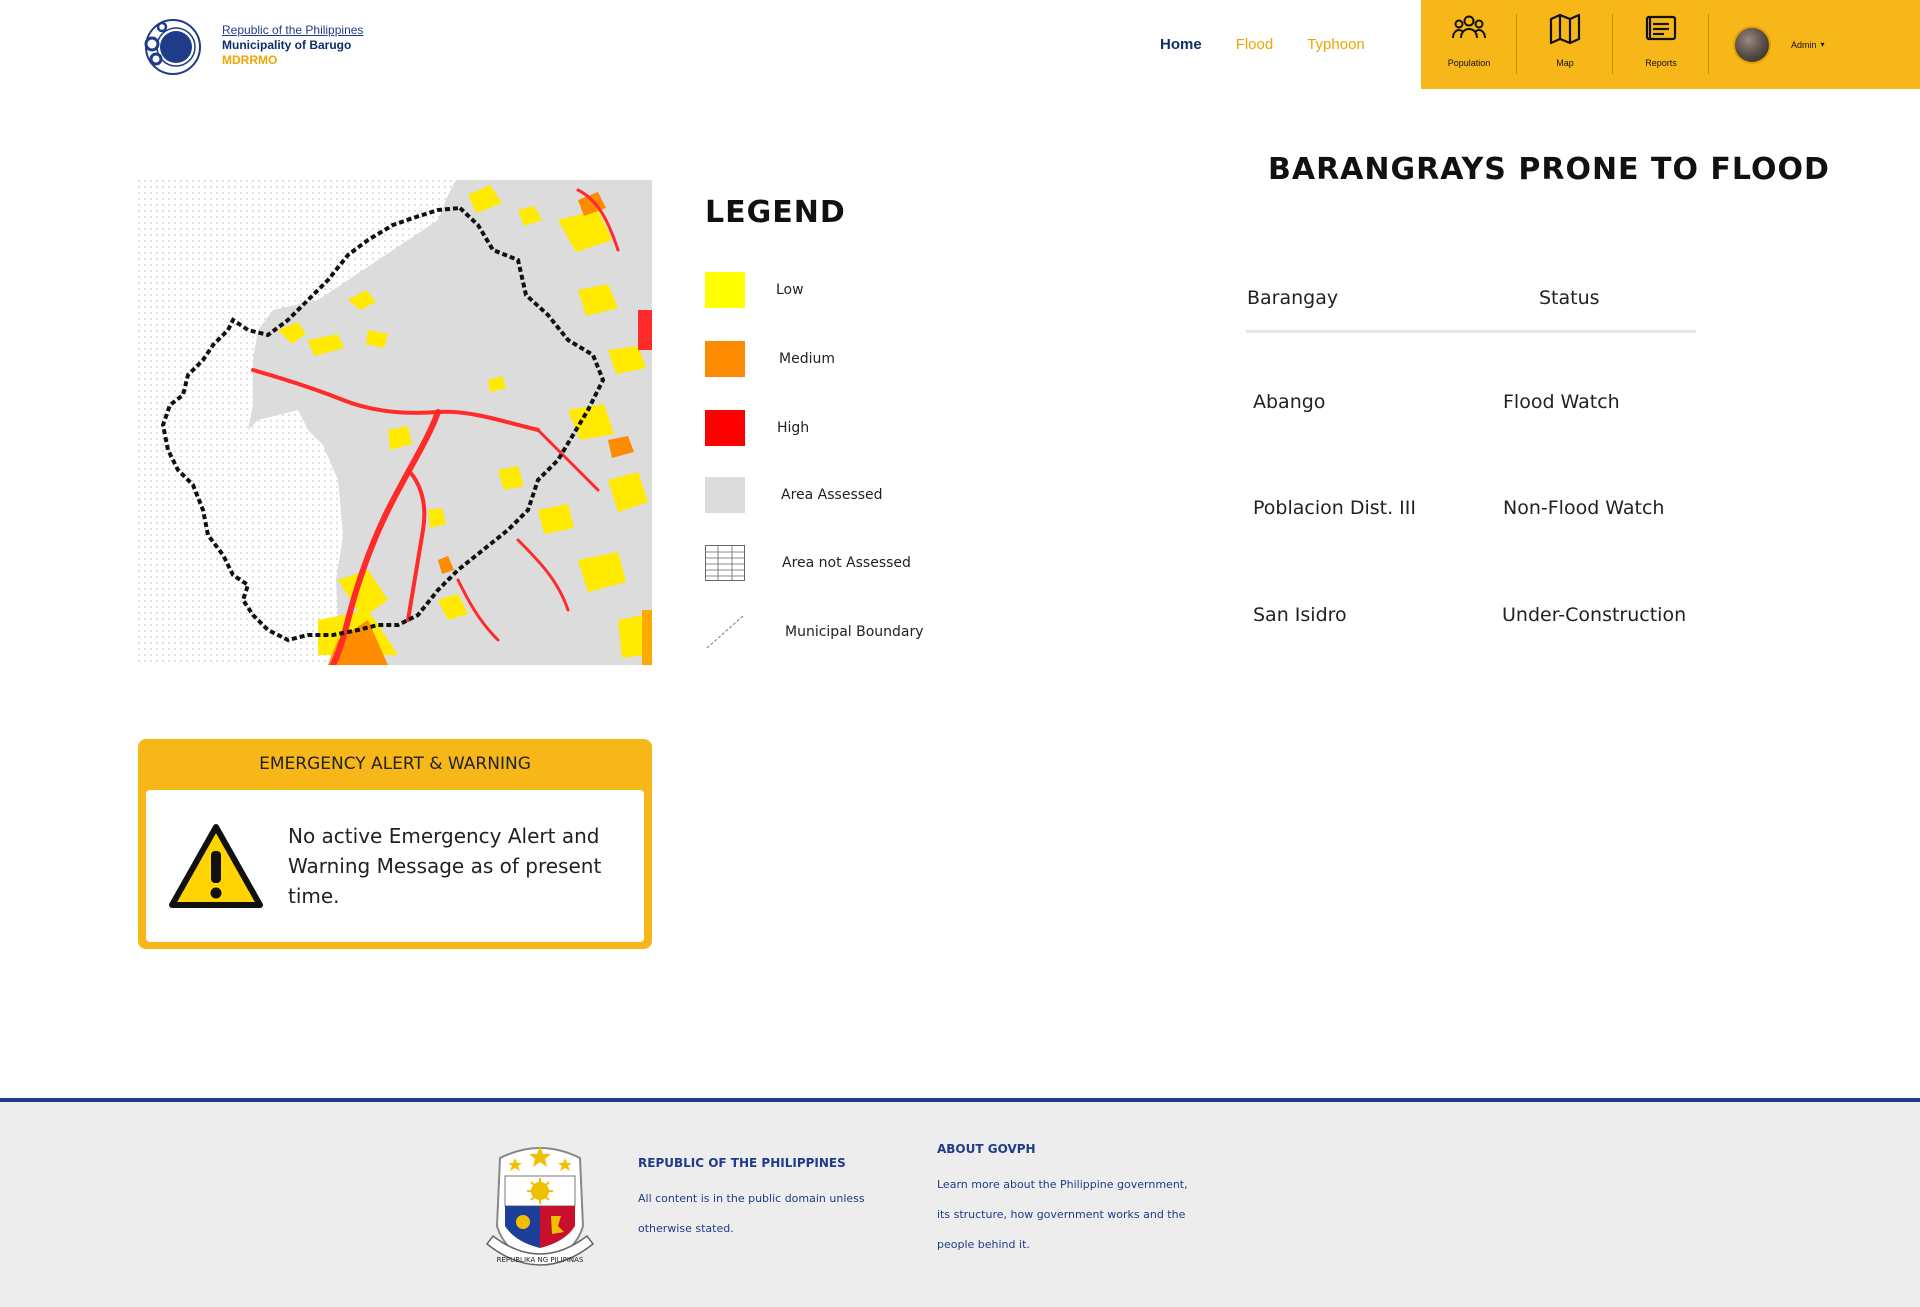 Image resolution: width=1920 pixels, height=1307 pixels. Describe the element at coordinates (832, 495) in the screenshot. I see `legend-assessed-label: Area Assessed` at that location.